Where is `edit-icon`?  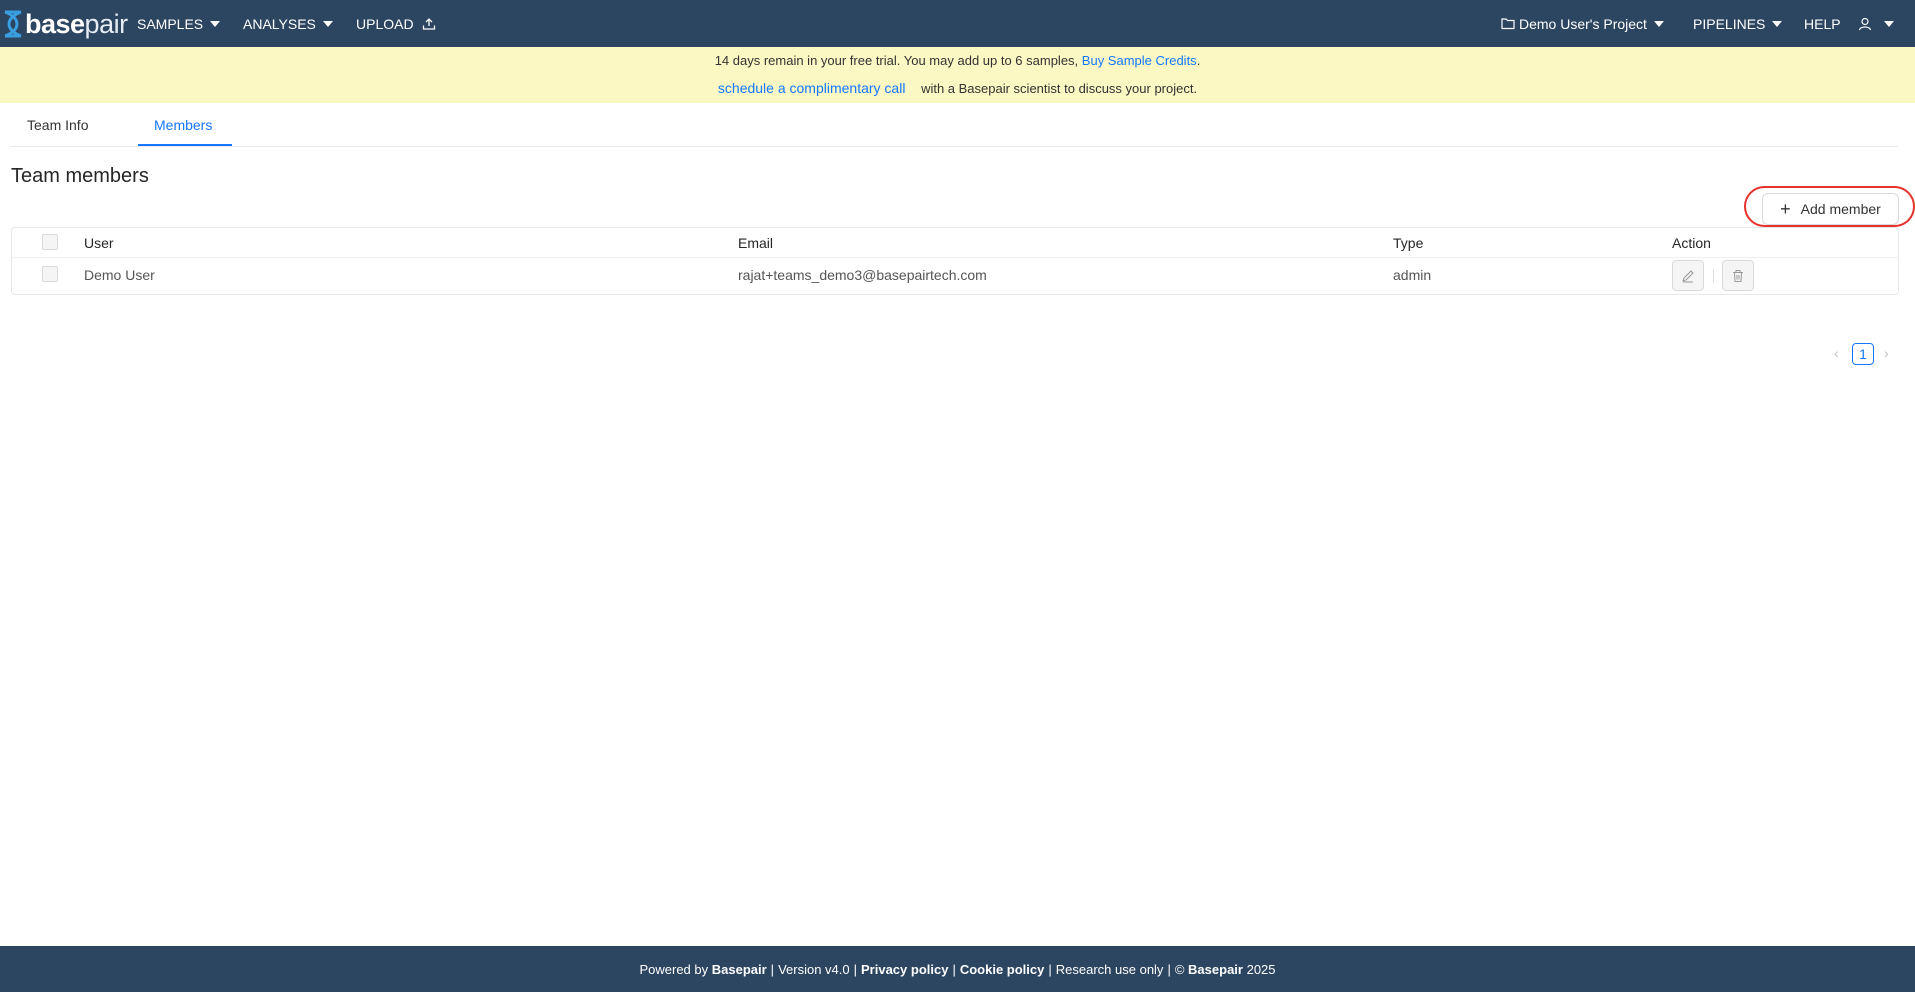
edit-icon is located at coordinates (1688, 275).